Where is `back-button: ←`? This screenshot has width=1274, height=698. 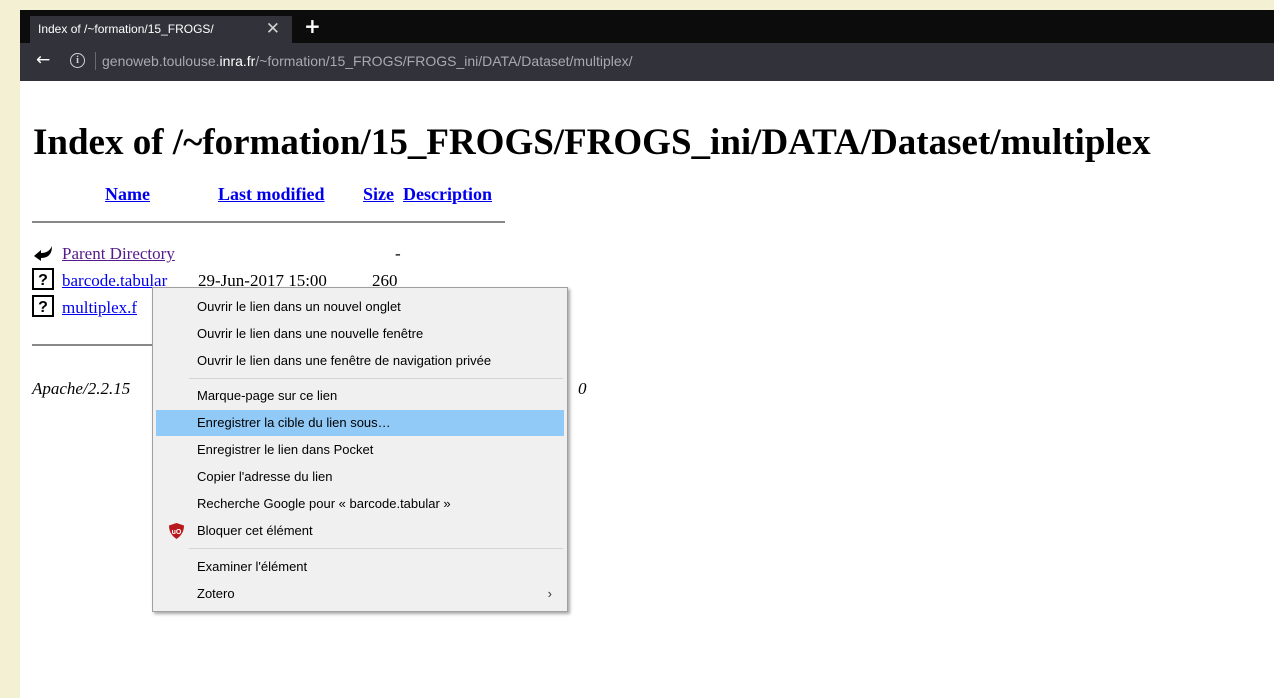
back-button: ← is located at coordinates (43, 60).